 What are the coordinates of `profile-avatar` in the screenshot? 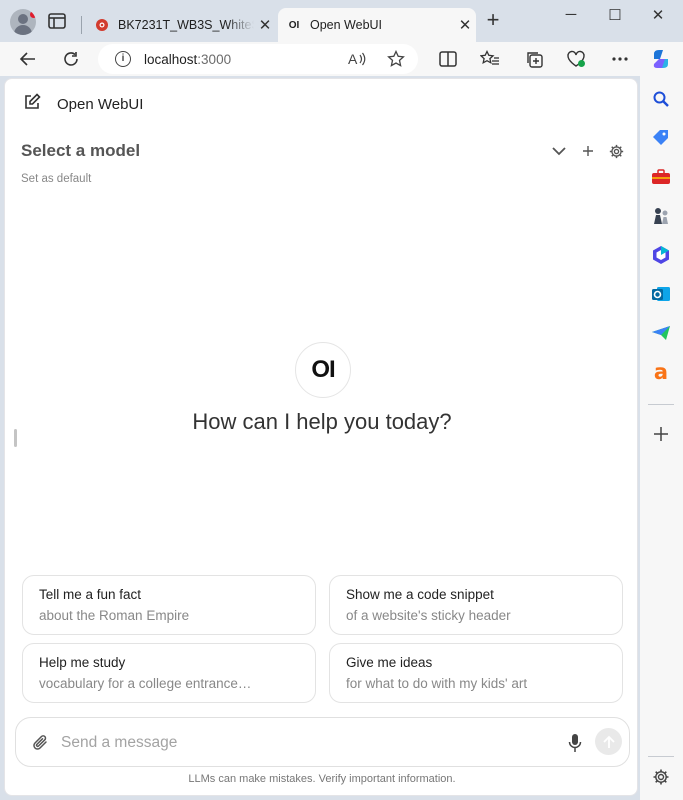 It's located at (23, 22).